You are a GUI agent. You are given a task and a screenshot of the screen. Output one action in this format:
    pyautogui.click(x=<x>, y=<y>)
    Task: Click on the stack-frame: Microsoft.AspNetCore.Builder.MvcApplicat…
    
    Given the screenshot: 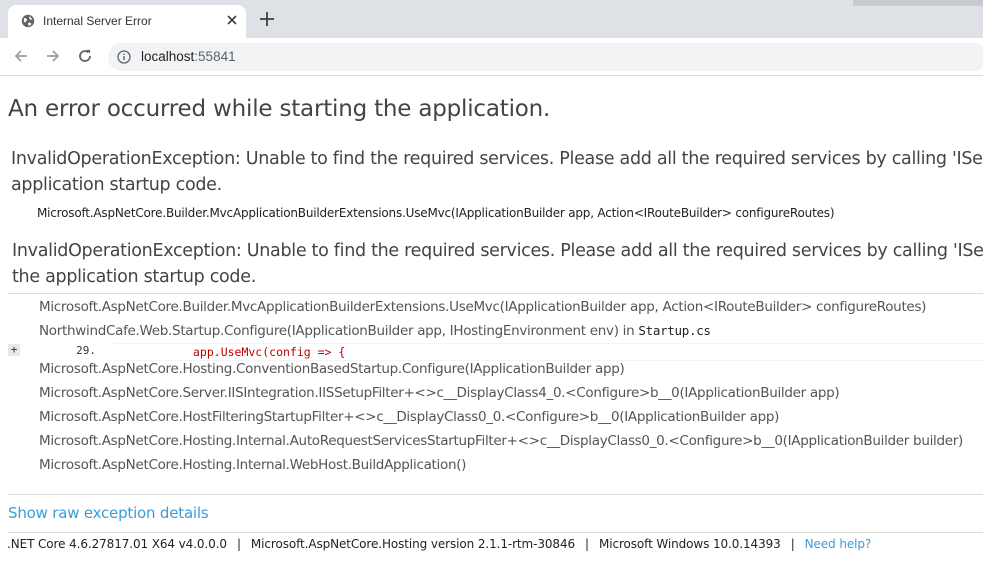 What is the action you would take?
    pyautogui.click(x=483, y=307)
    